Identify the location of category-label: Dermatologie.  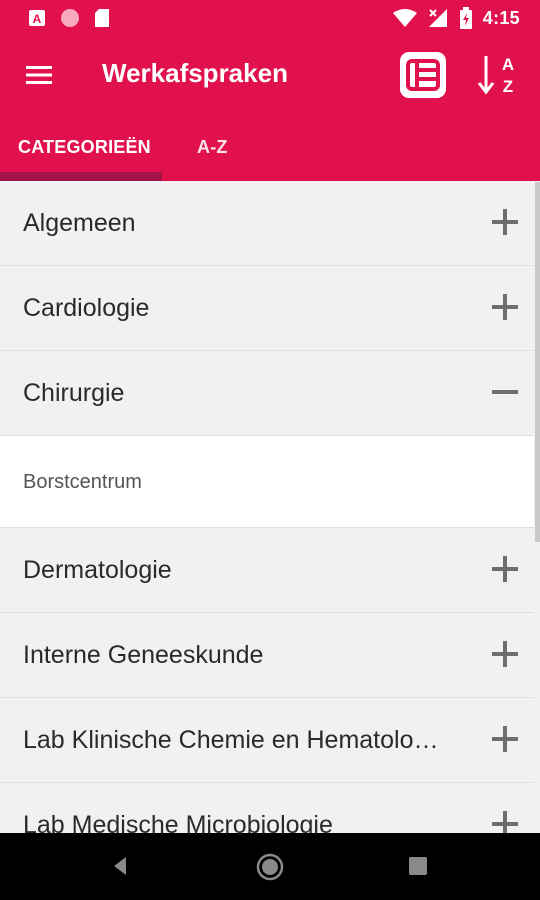
(97, 570).